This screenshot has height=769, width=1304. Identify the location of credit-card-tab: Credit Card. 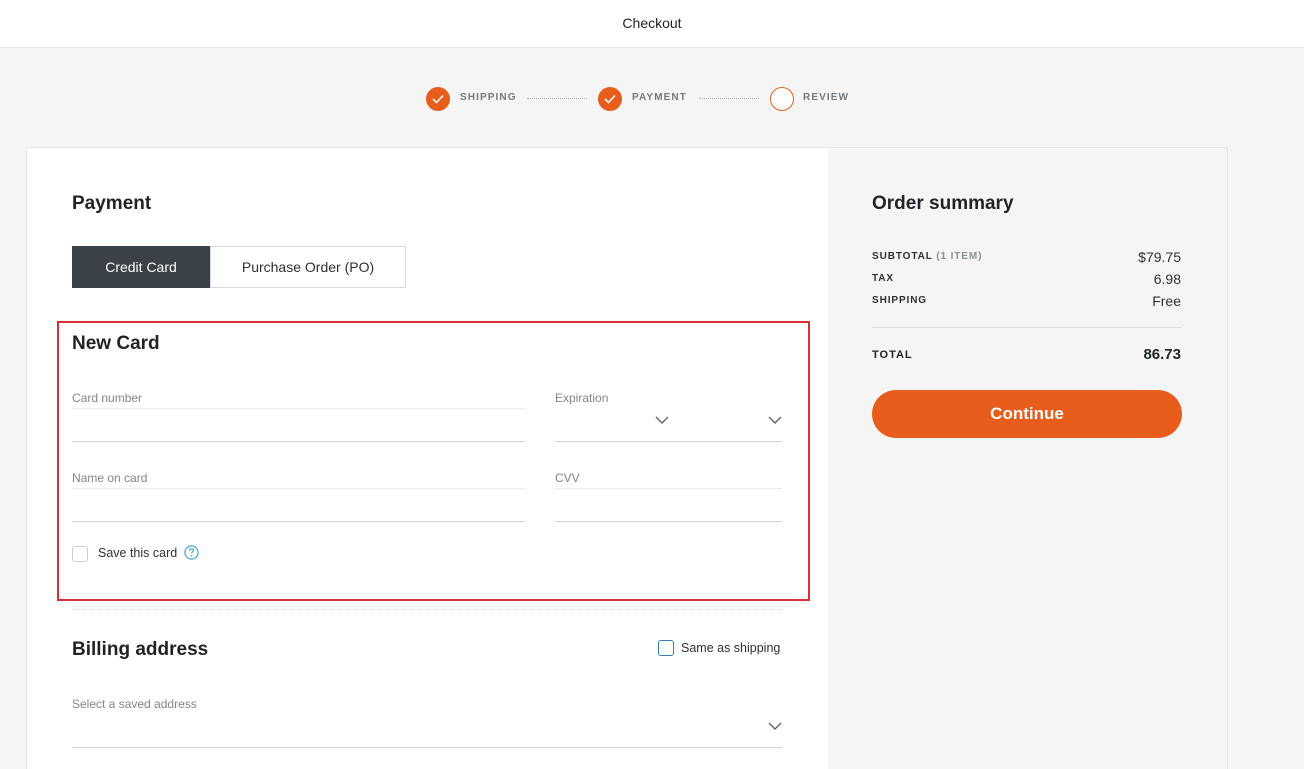
(141, 267).